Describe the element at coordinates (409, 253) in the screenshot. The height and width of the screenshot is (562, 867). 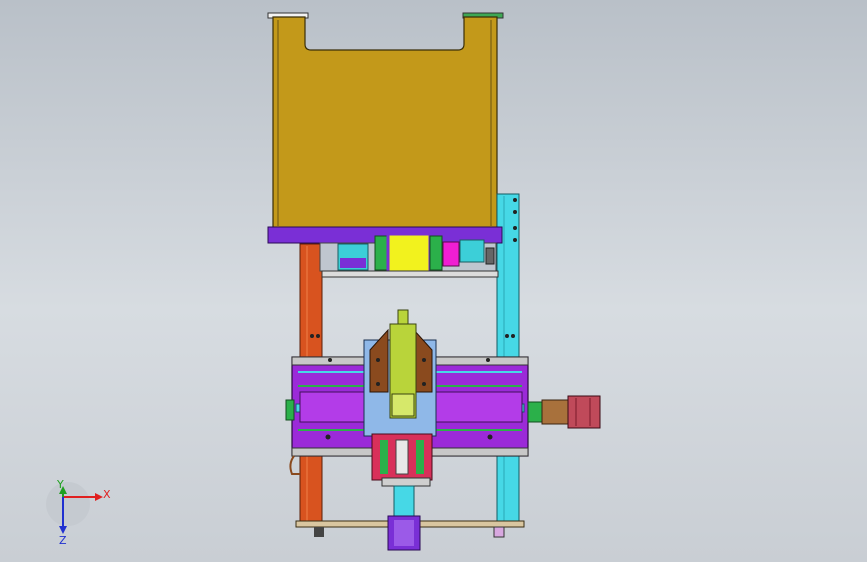
I see `yellow-block` at that location.